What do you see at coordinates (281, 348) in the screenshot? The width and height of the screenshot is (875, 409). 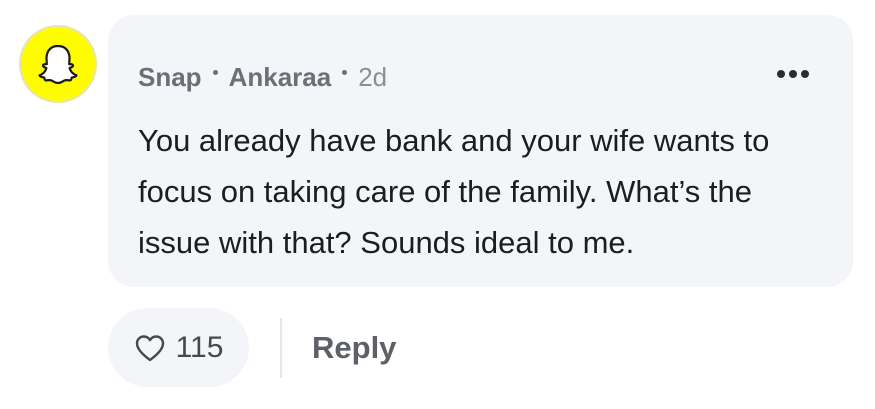 I see `divider` at bounding box center [281, 348].